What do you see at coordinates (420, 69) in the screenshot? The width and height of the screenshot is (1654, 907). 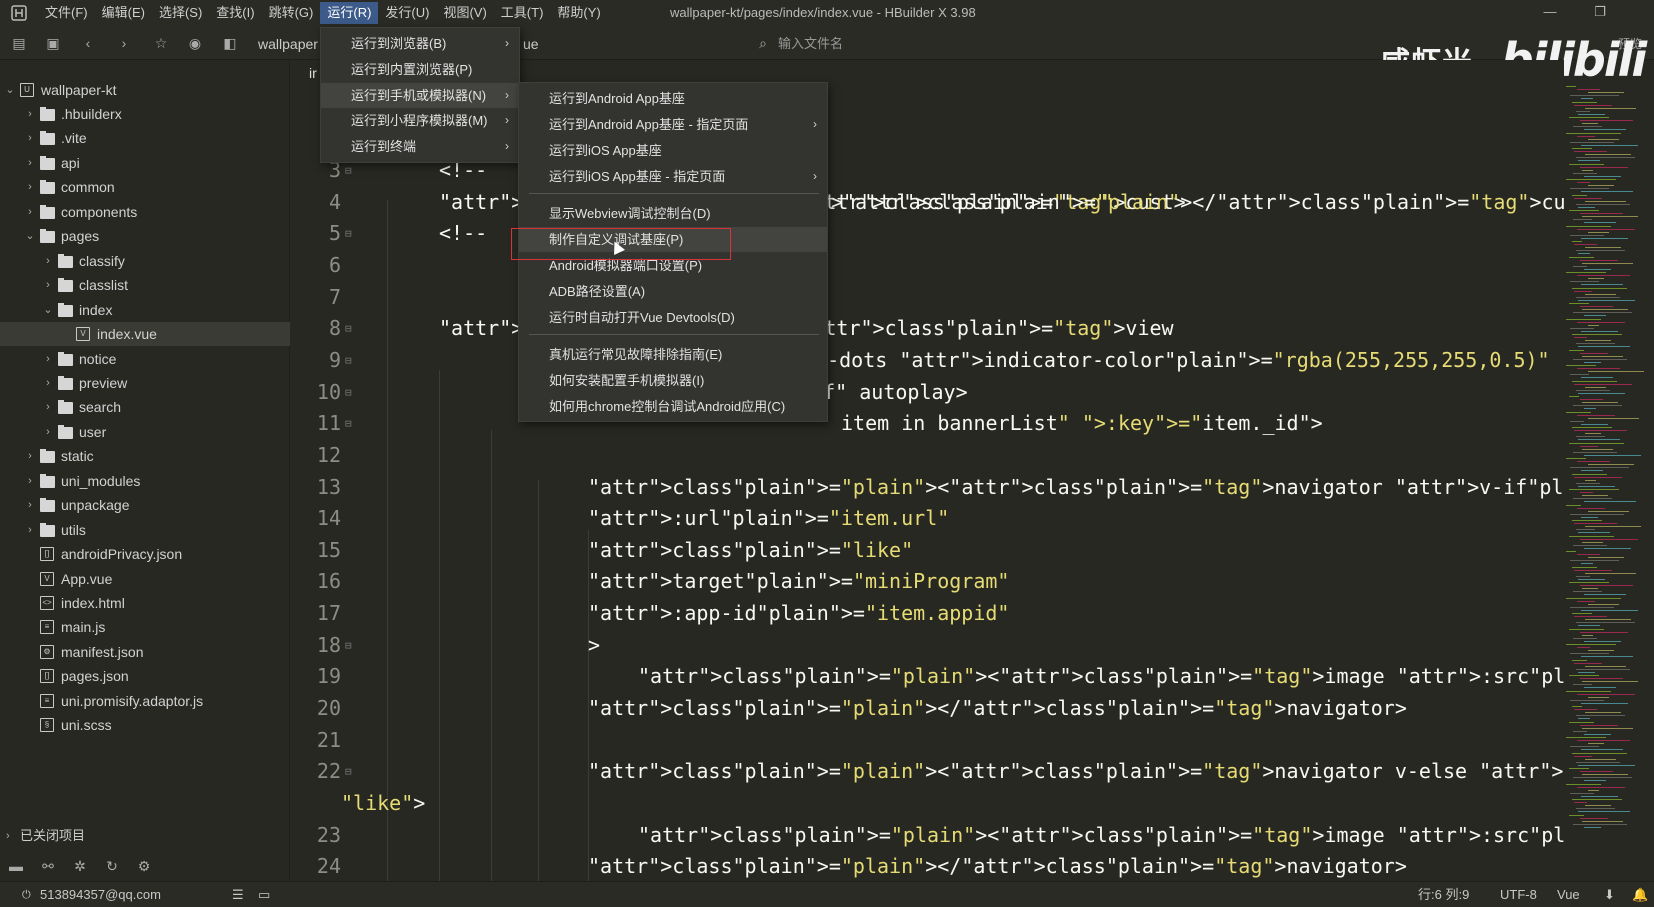 I see `run-menu-item: 运行到内置浏览器(P)` at bounding box center [420, 69].